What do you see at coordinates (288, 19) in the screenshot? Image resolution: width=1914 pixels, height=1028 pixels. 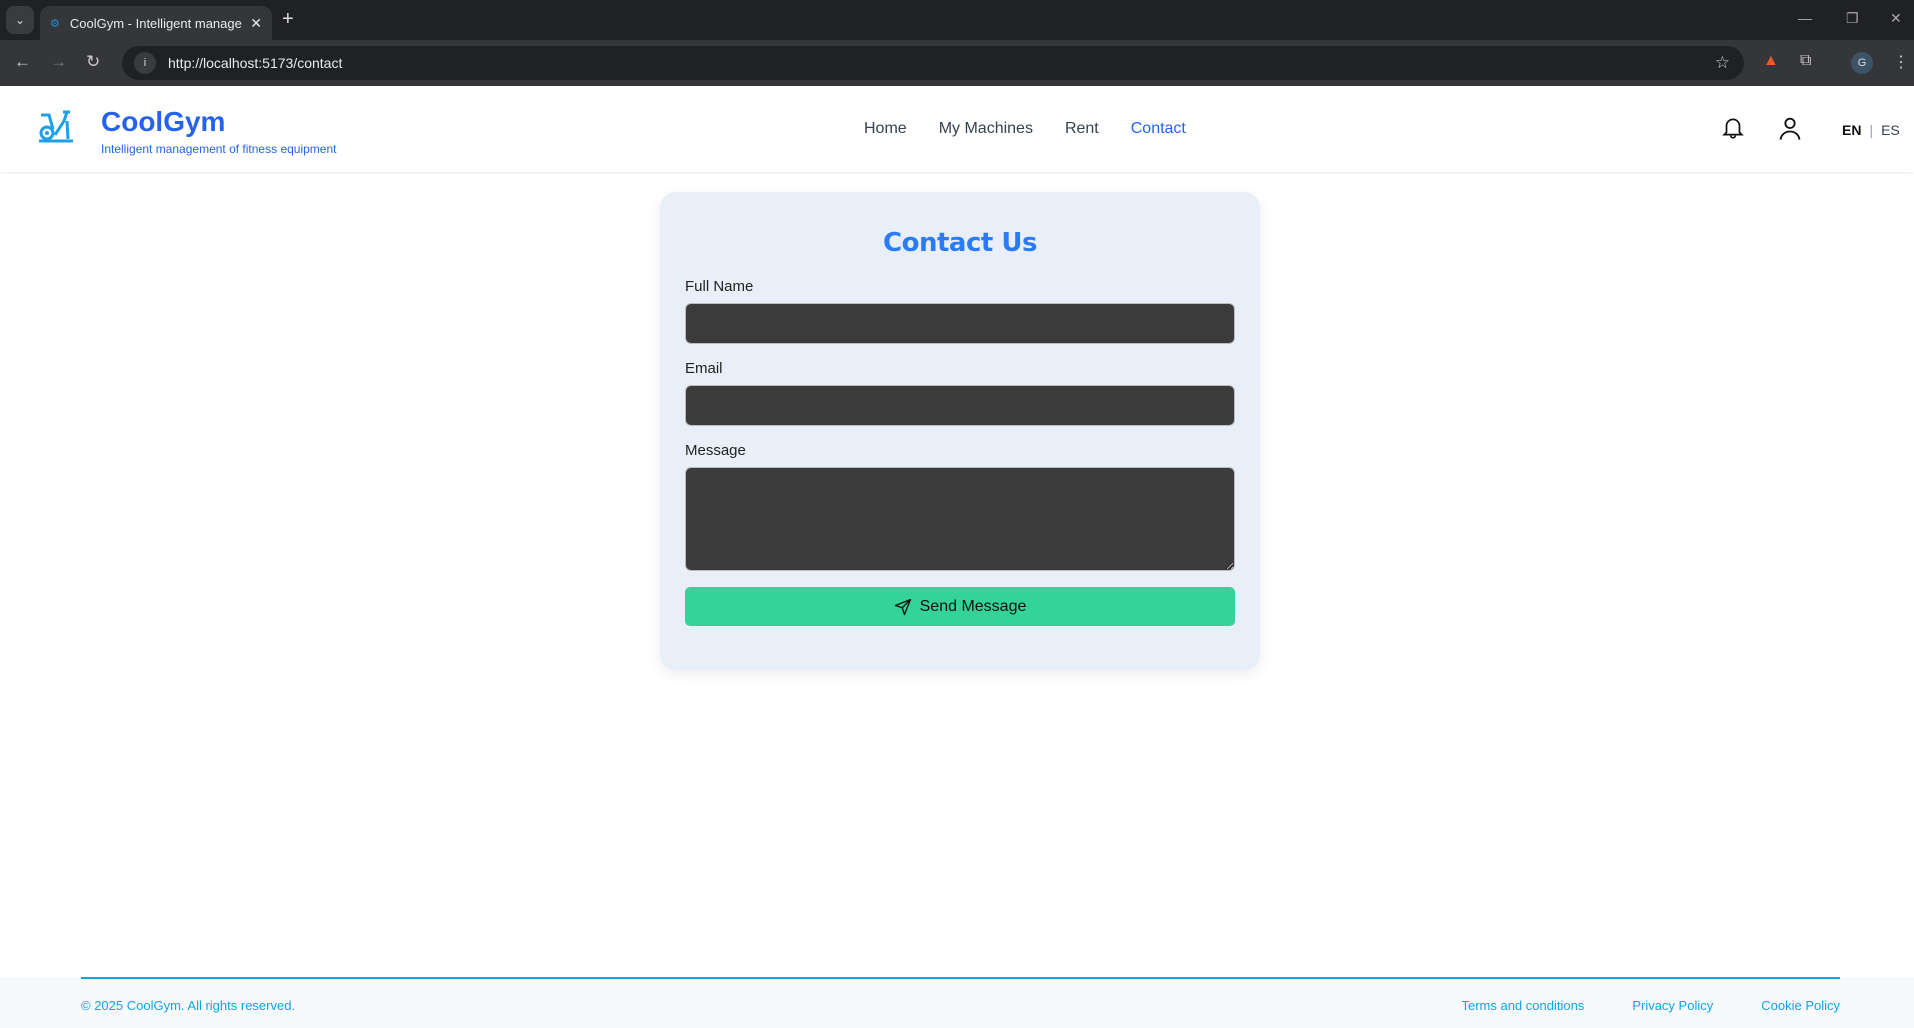 I see `new-tab-button: +` at bounding box center [288, 19].